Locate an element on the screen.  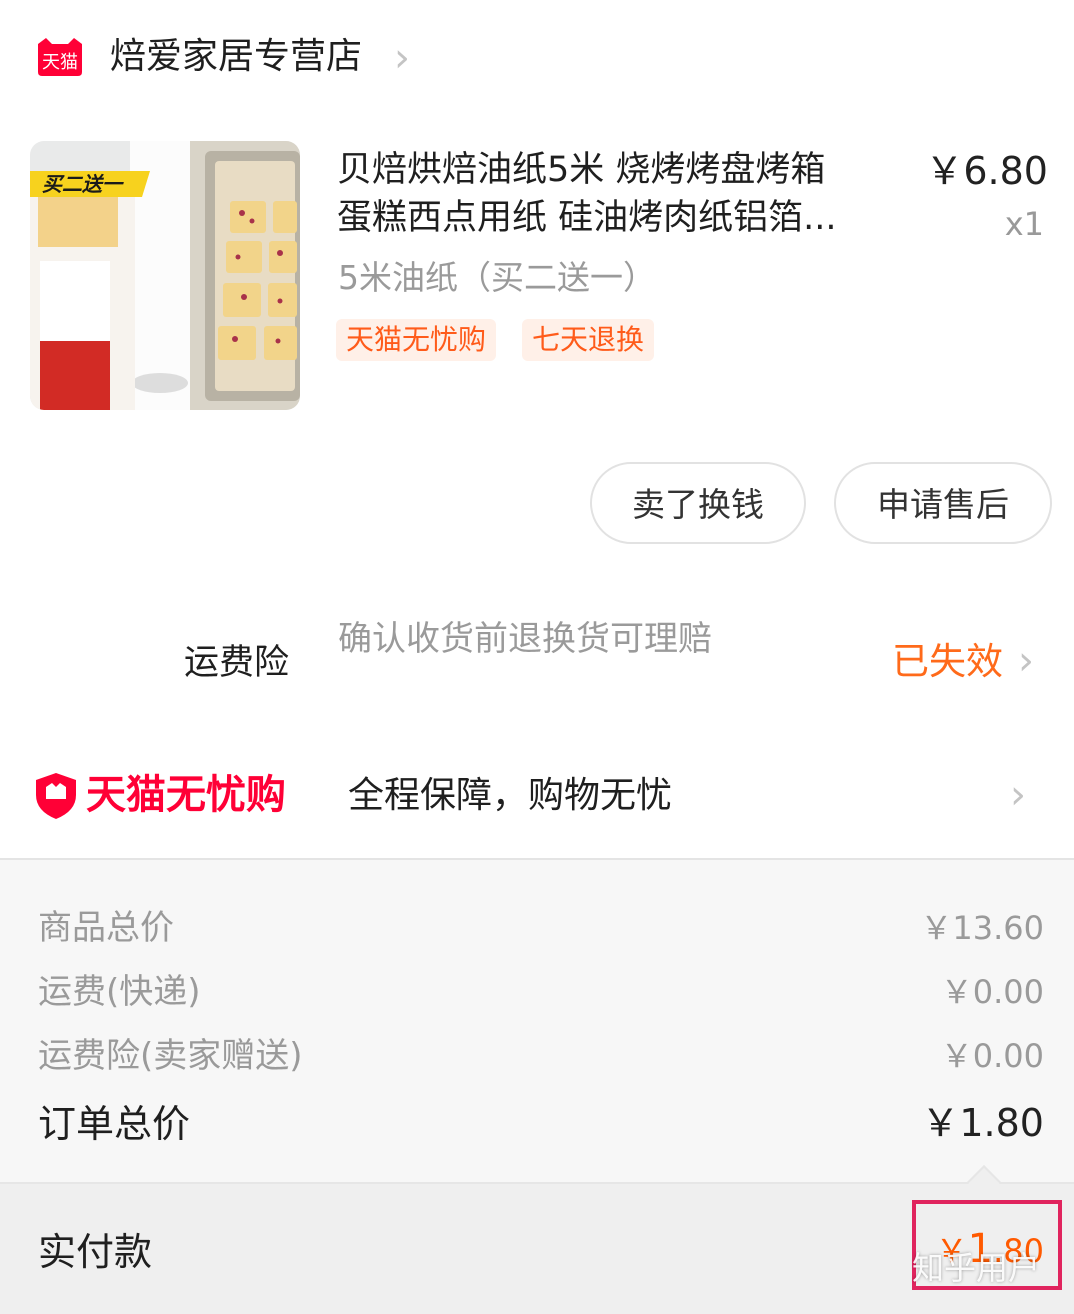
goods-total-label: 商品总价 is located at coordinates (106, 928).